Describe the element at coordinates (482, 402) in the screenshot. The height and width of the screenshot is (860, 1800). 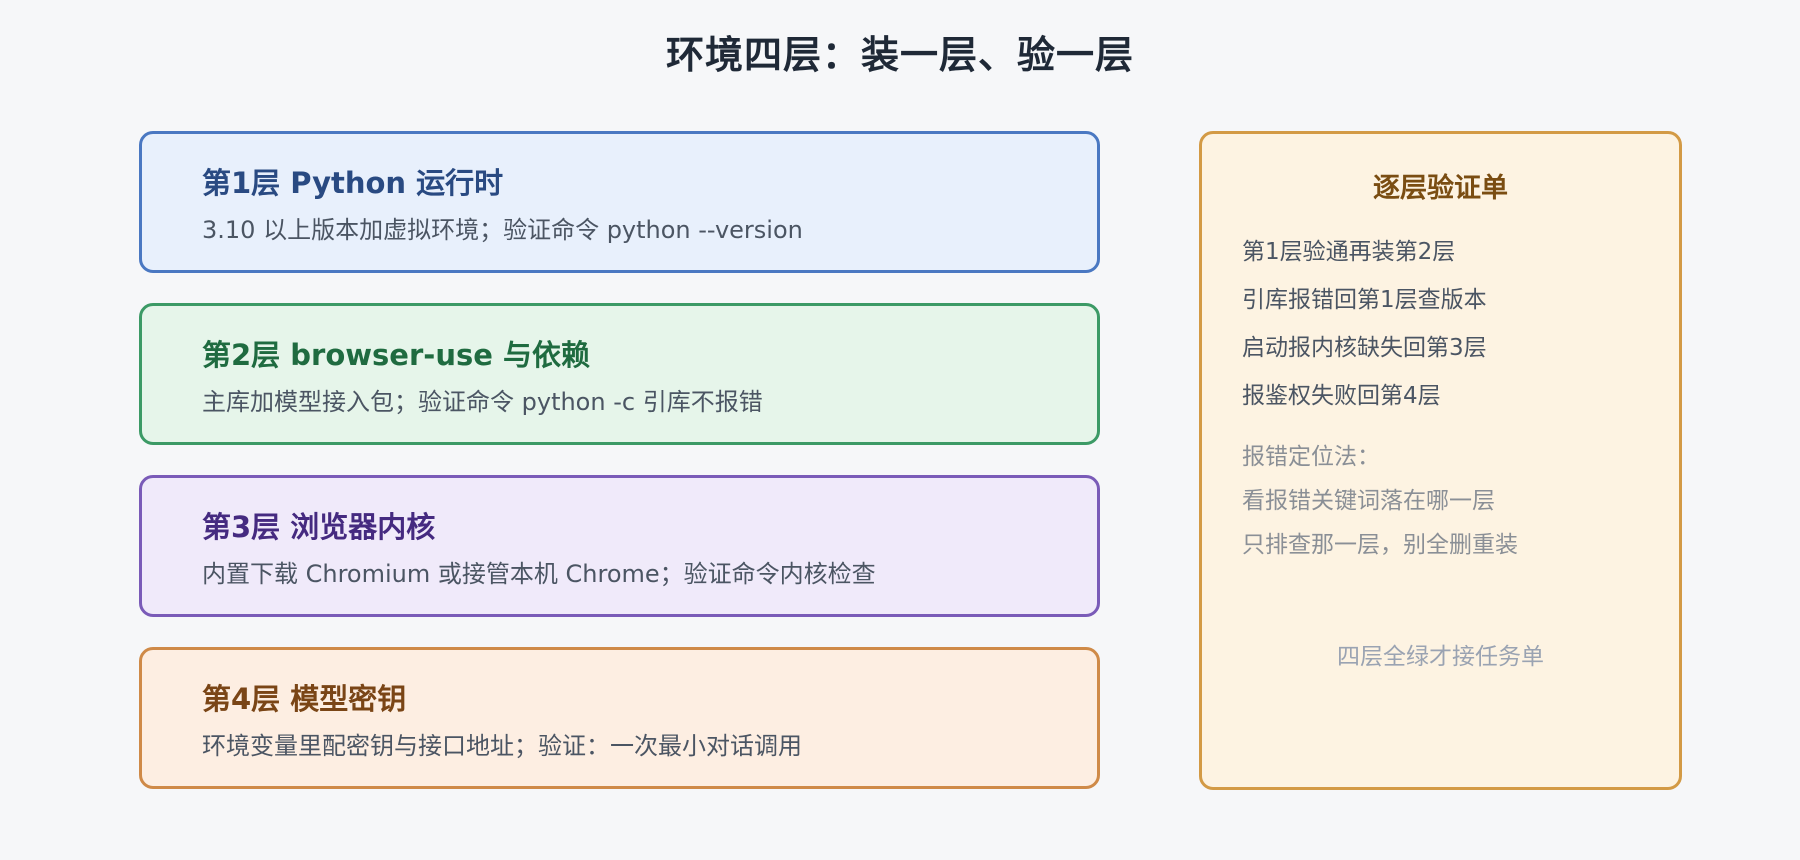
I see `layer-2-description: 主库加模型接入包；验证命令 python -c 引库不报错` at that location.